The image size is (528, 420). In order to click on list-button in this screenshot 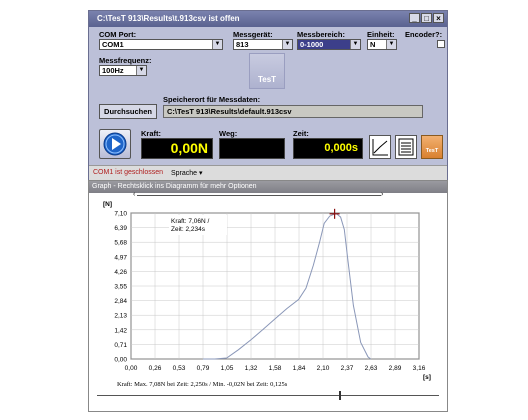, I will do `click(406, 147)`.